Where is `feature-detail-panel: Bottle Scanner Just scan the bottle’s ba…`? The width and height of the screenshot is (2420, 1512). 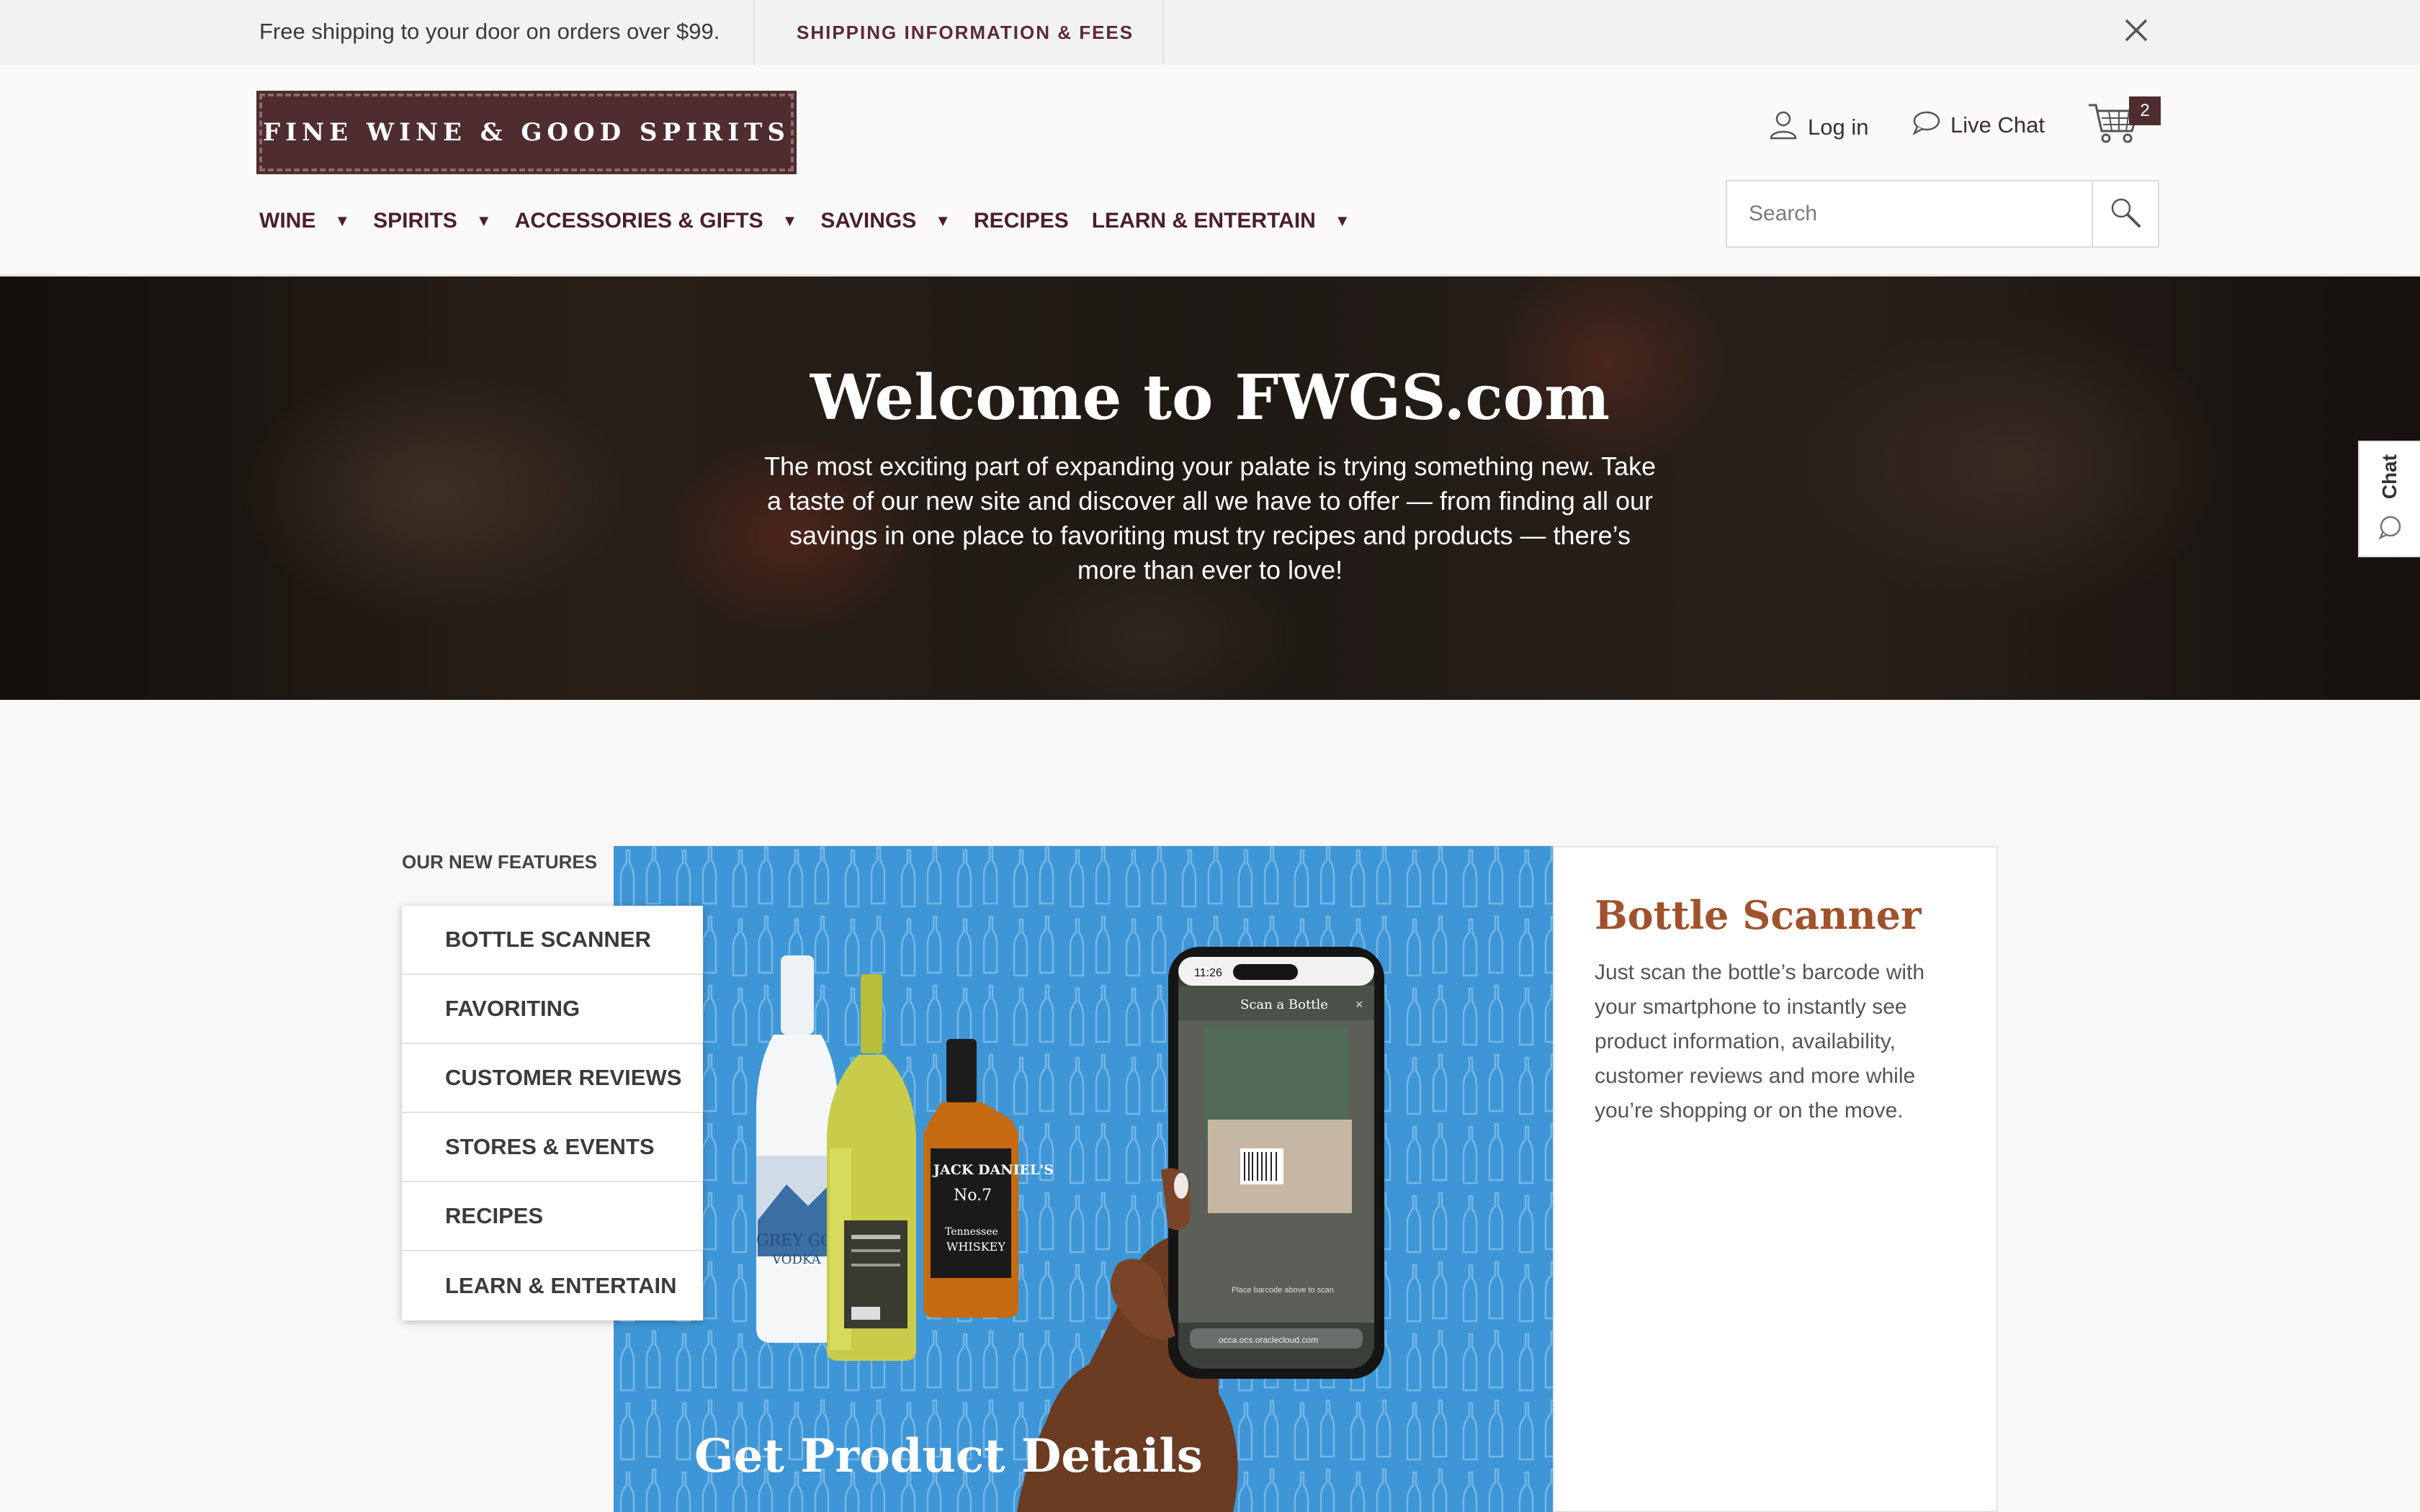 feature-detail-panel: Bottle Scanner Just scan the bottle’s ba… is located at coordinates (1776, 1179).